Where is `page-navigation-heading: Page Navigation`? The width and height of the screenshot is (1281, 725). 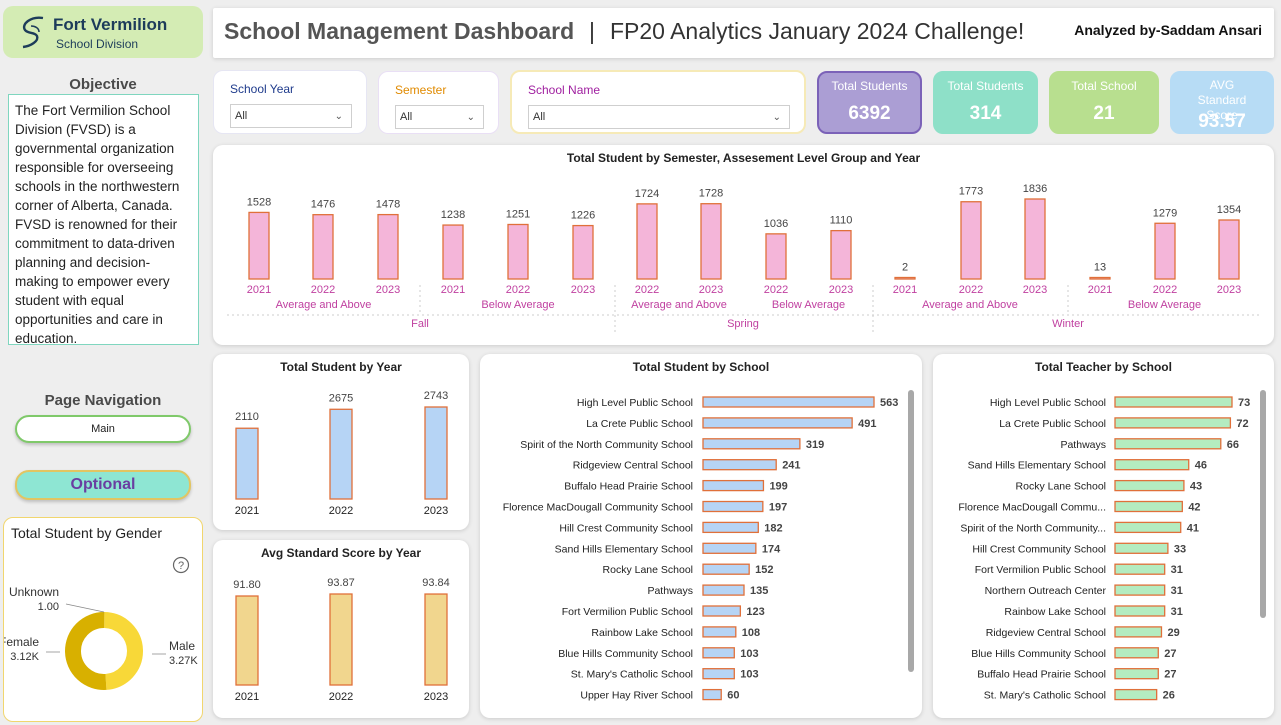 page-navigation-heading: Page Navigation is located at coordinates (103, 400).